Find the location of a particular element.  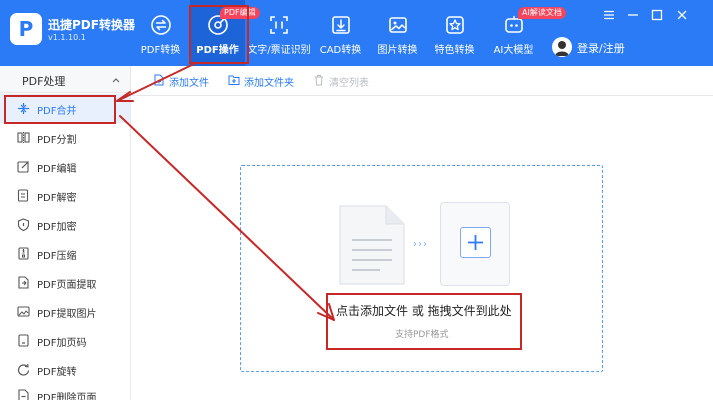

trash-icon is located at coordinates (319, 80).